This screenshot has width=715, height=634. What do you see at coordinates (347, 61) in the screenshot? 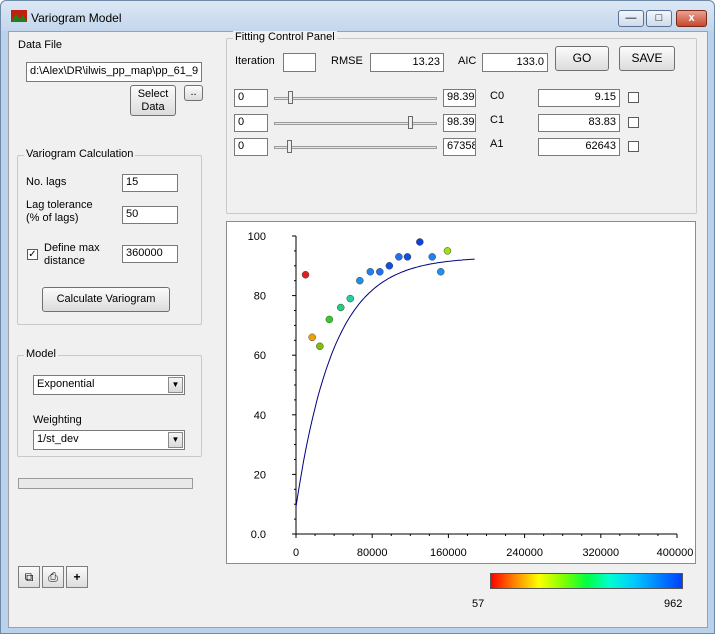
I see `rmse-label: RMSE` at bounding box center [347, 61].